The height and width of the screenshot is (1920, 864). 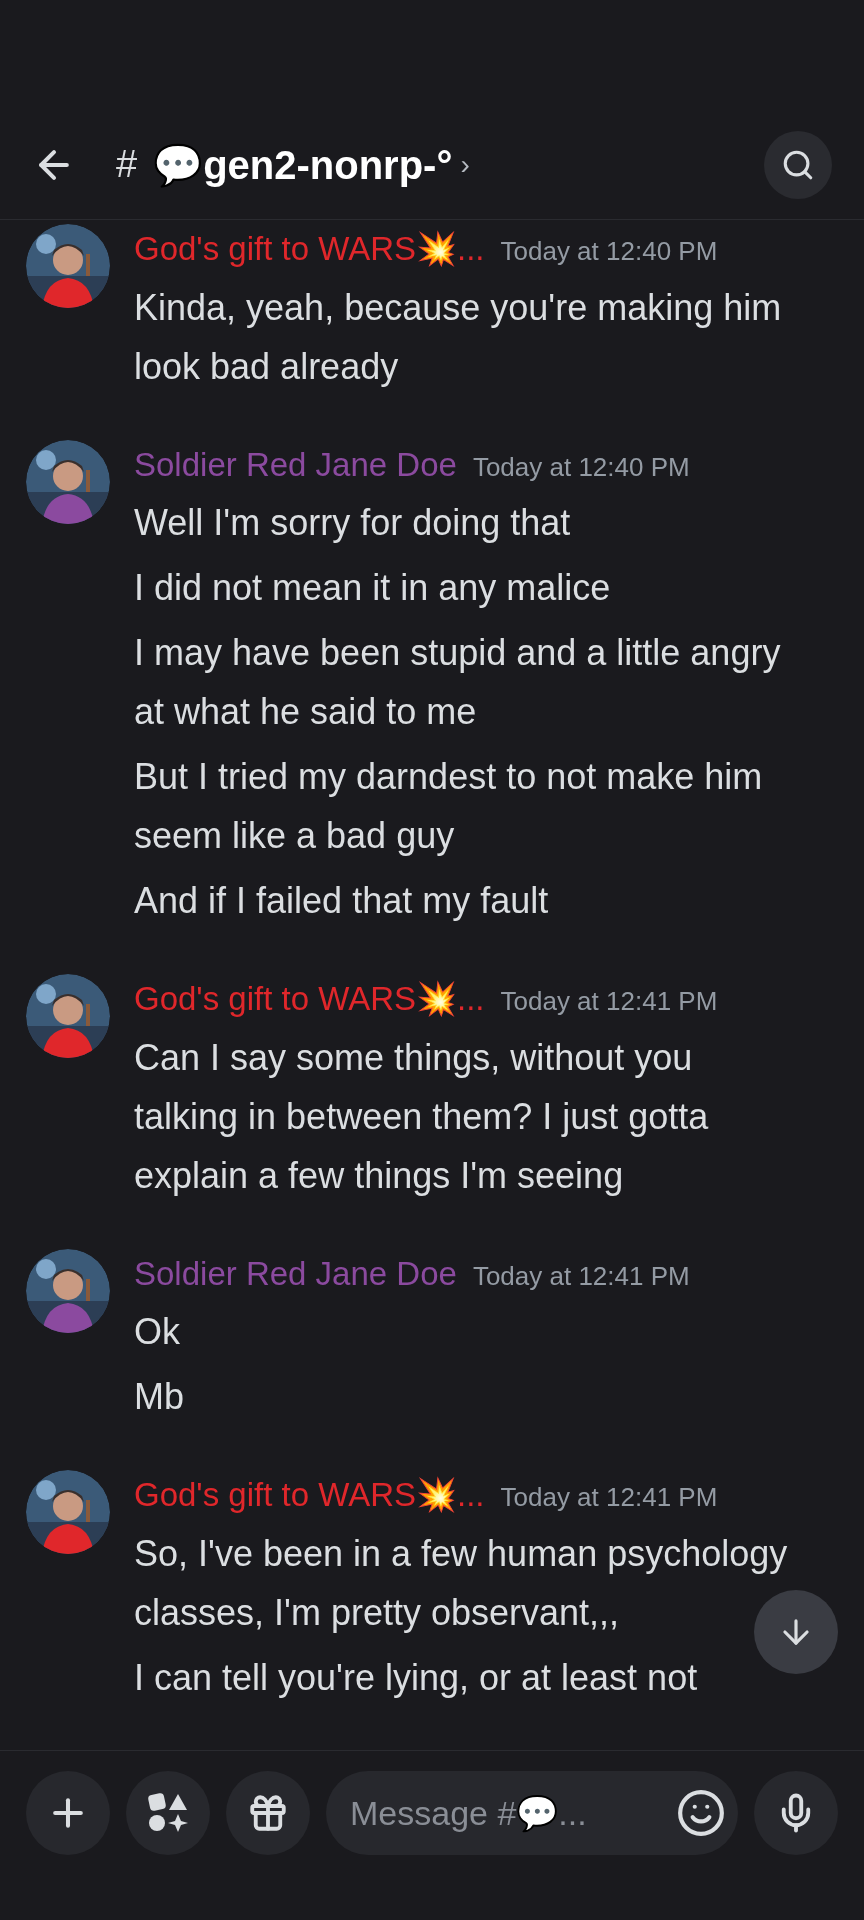 I want to click on message-text: So, I've been in a few human psychology classes, I'm pretty observant,,,, so click(x=461, y=1583).